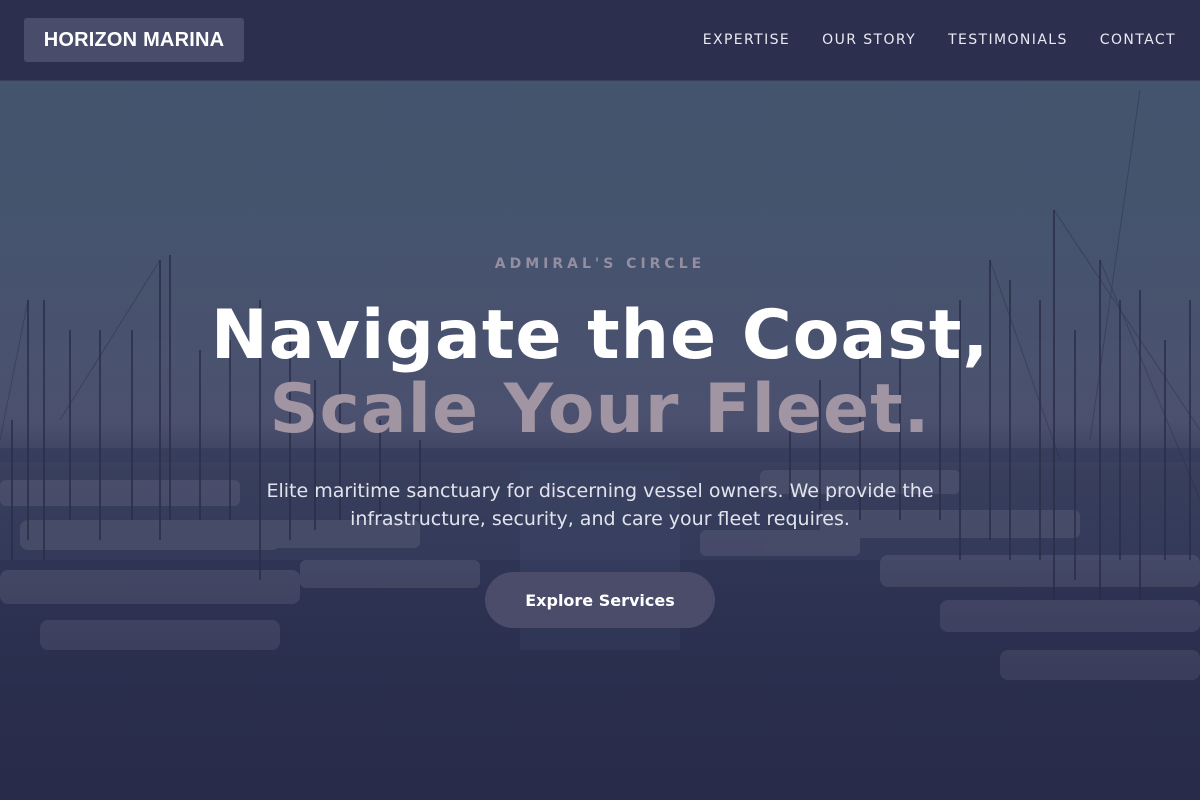 The width and height of the screenshot is (1200, 800). Describe the element at coordinates (1008, 40) in the screenshot. I see `nav-link-testimonials: TESTIMONIALS` at that location.